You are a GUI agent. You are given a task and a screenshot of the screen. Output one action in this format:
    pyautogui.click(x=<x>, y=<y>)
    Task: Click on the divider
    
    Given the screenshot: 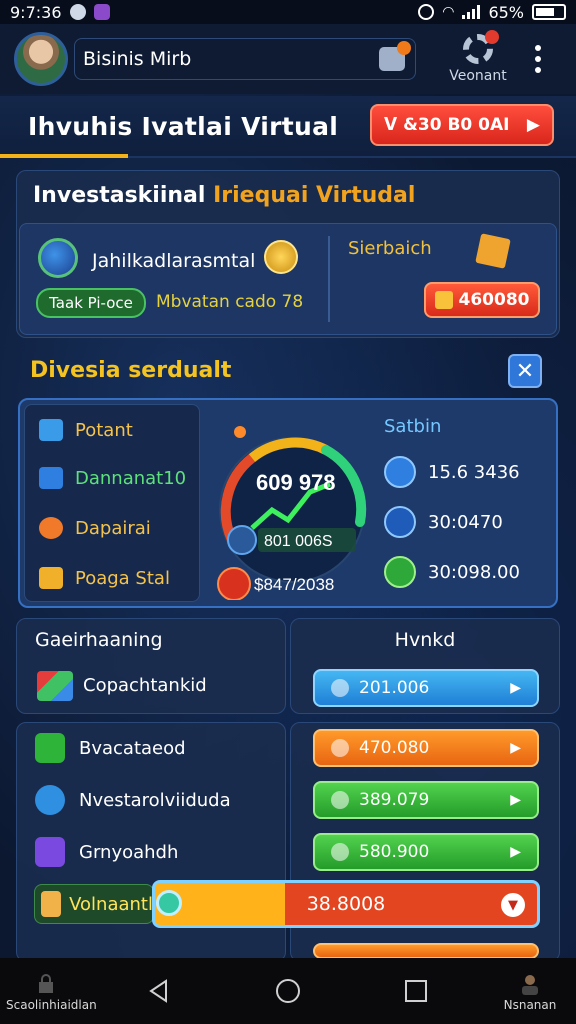 What is the action you would take?
    pyautogui.click(x=329, y=279)
    